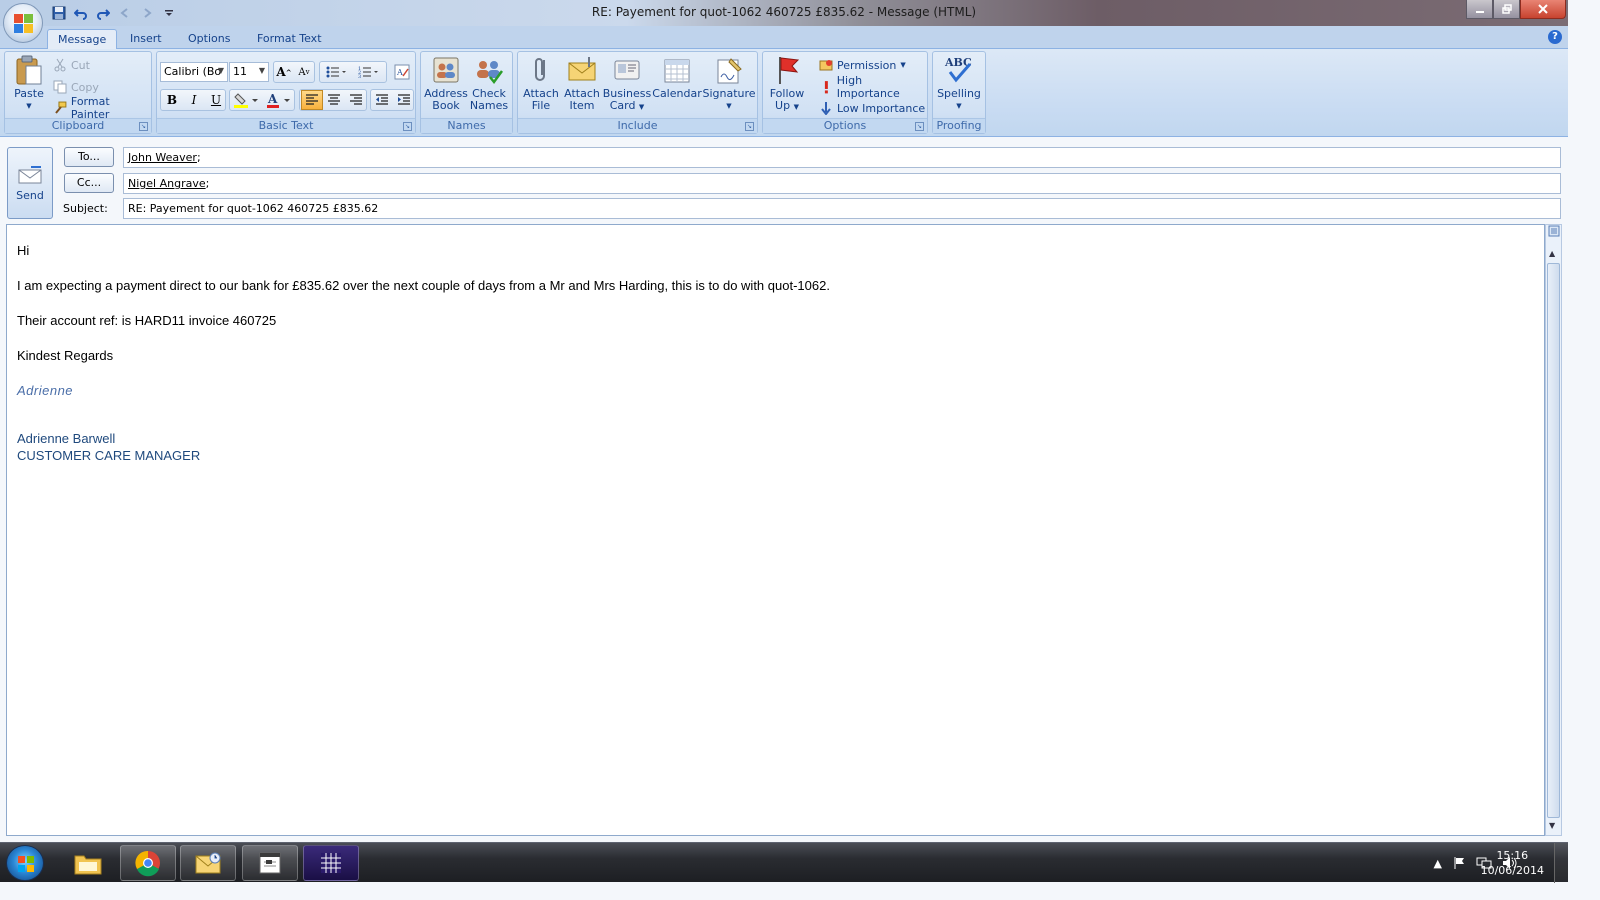 The width and height of the screenshot is (1600, 900). What do you see at coordinates (167, 183) in the screenshot?
I see `cc-recipient: Nigel Angrave` at bounding box center [167, 183].